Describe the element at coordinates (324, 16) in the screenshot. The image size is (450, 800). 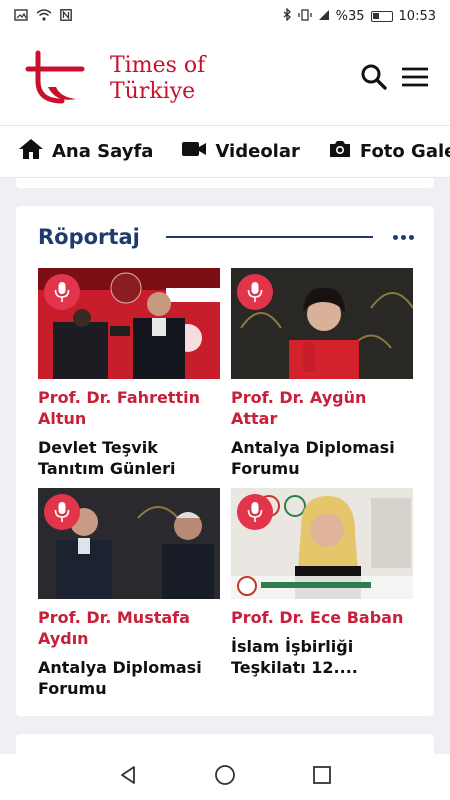
I see `signal-icon` at that location.